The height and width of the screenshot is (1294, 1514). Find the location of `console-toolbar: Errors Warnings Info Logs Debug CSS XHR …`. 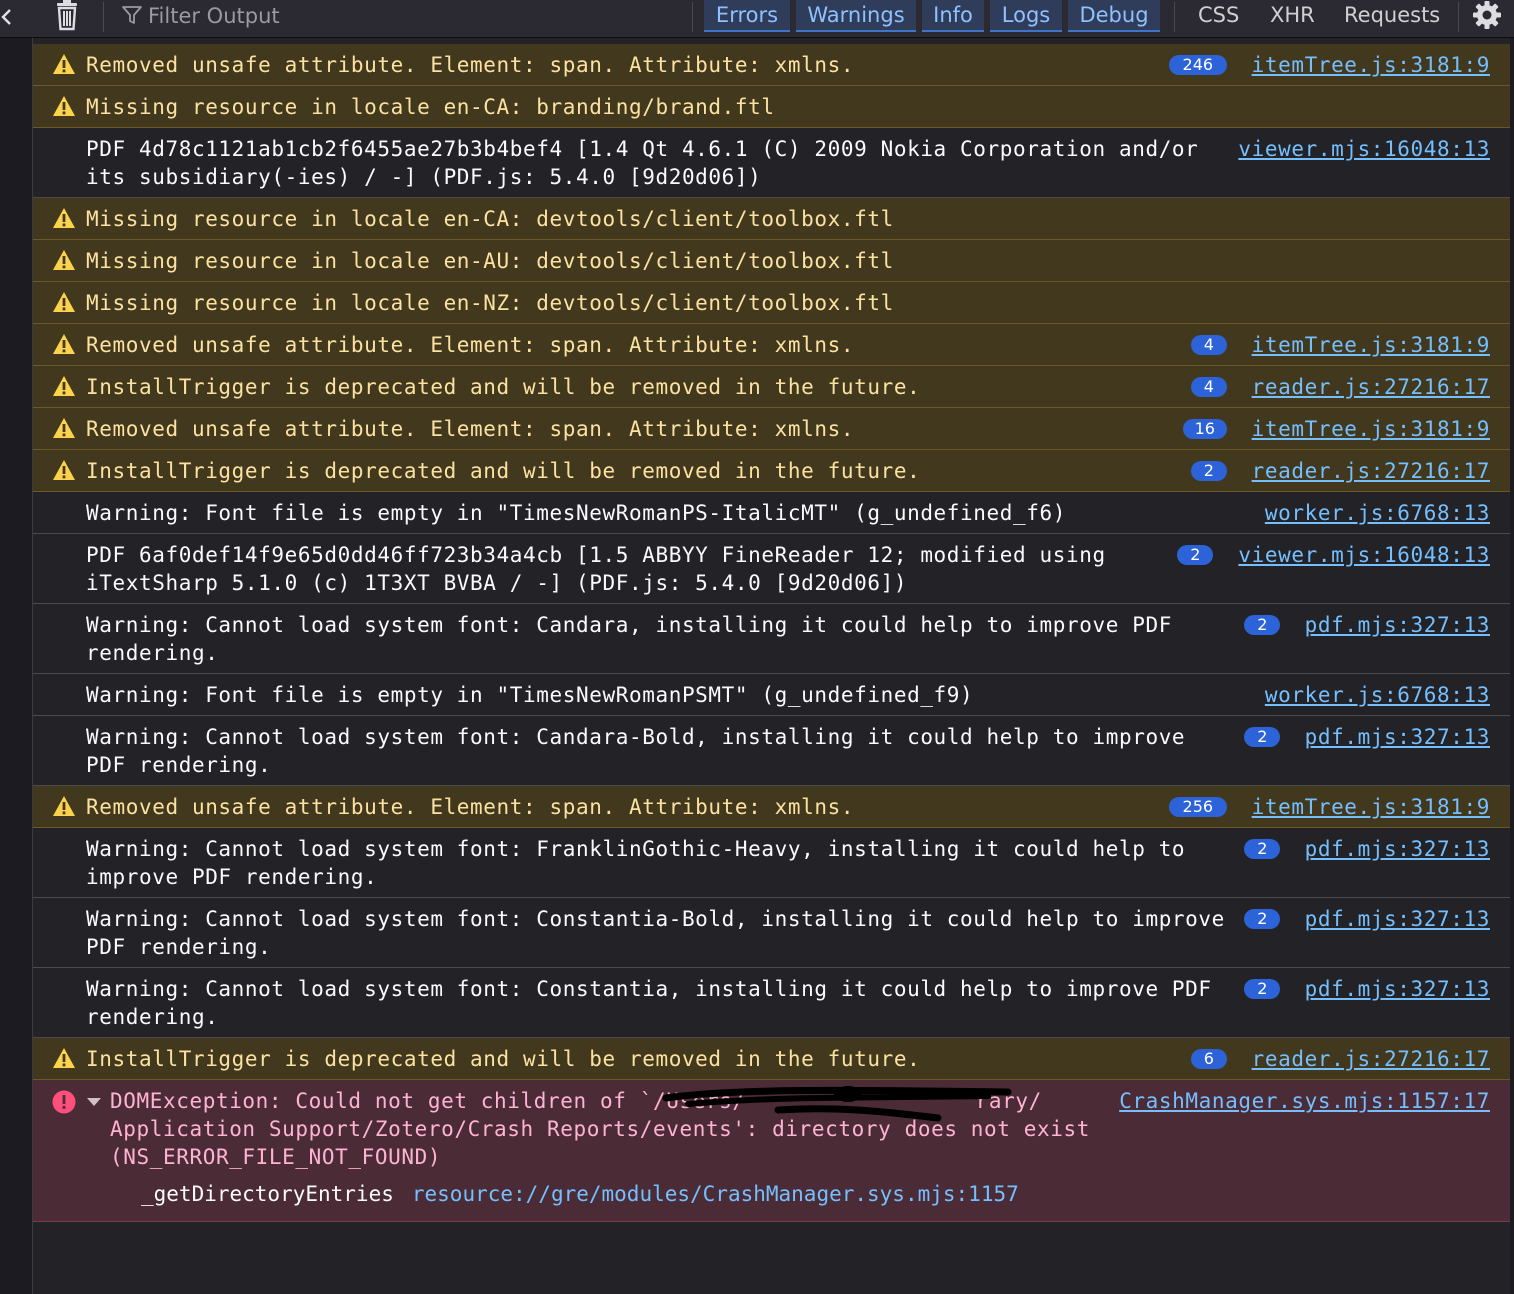

console-toolbar: Errors Warnings Info Logs Debug CSS XHR … is located at coordinates (757, 19).